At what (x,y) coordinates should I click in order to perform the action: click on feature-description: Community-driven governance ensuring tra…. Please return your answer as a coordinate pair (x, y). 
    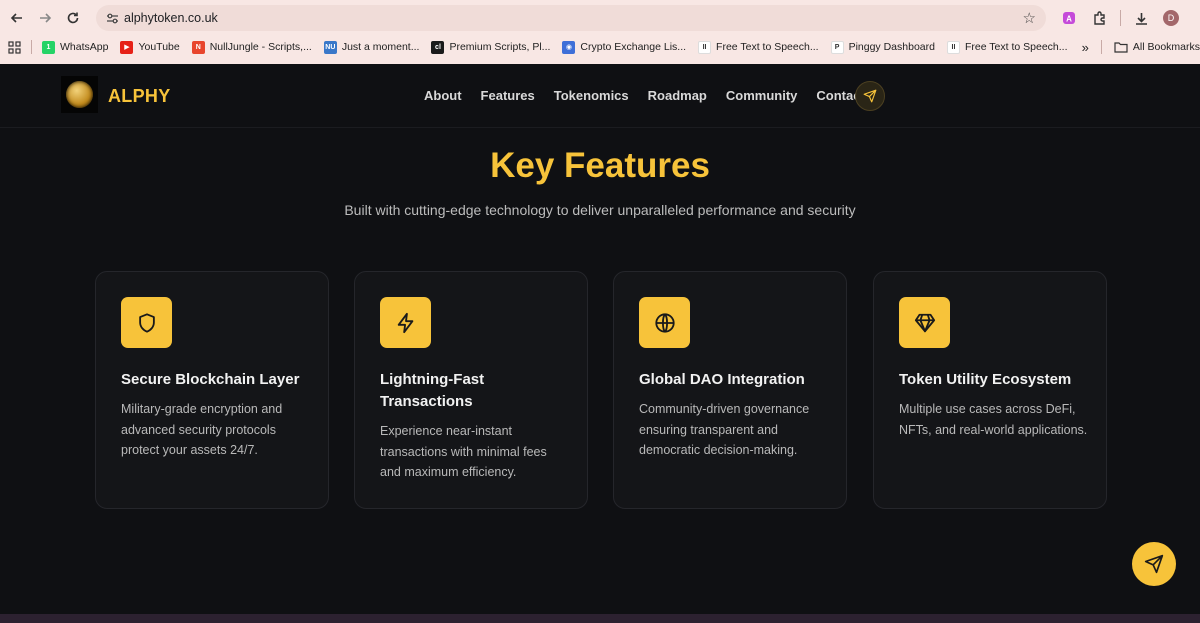
    Looking at the image, I should click on (724, 429).